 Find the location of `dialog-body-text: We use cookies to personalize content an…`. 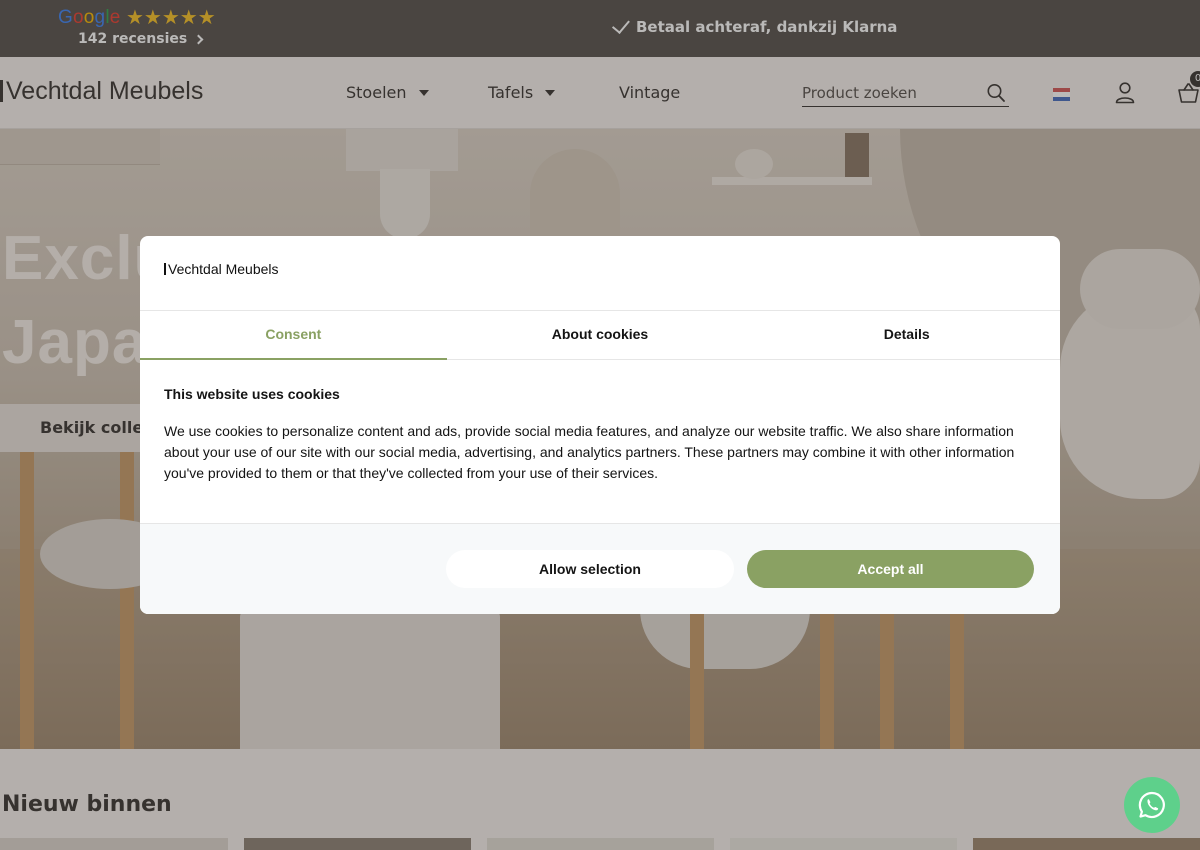

dialog-body-text: We use cookies to personalize content an… is located at coordinates (589, 452).